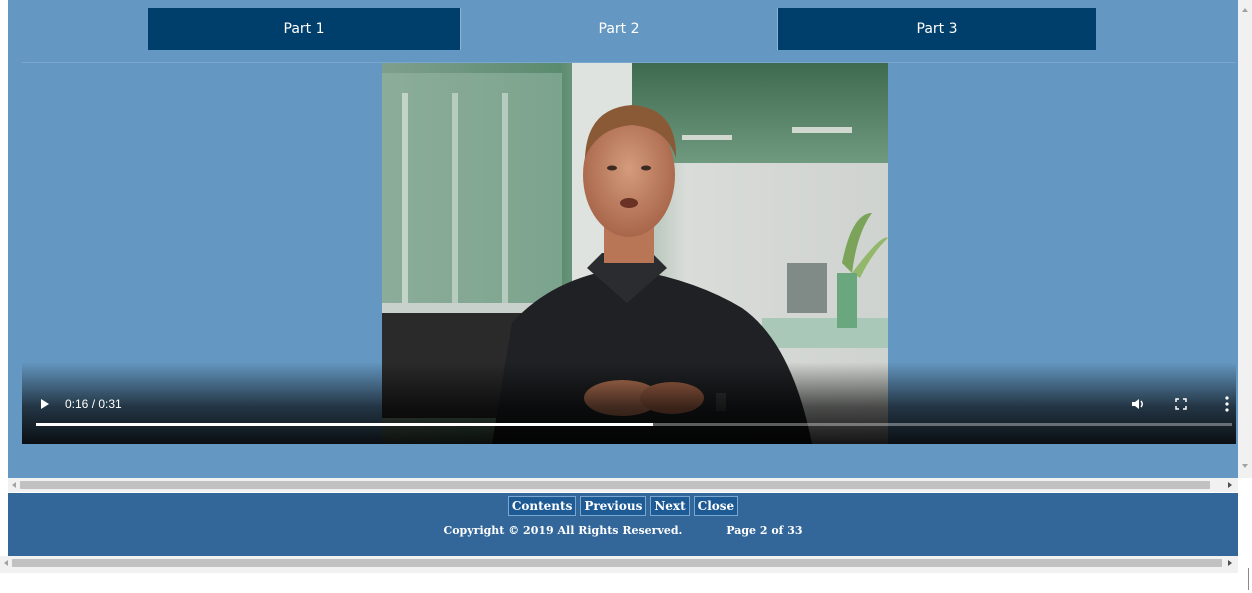 Image resolution: width=1252 pixels, height=593 pixels. What do you see at coordinates (1227, 404) in the screenshot?
I see `more-options-icon` at bounding box center [1227, 404].